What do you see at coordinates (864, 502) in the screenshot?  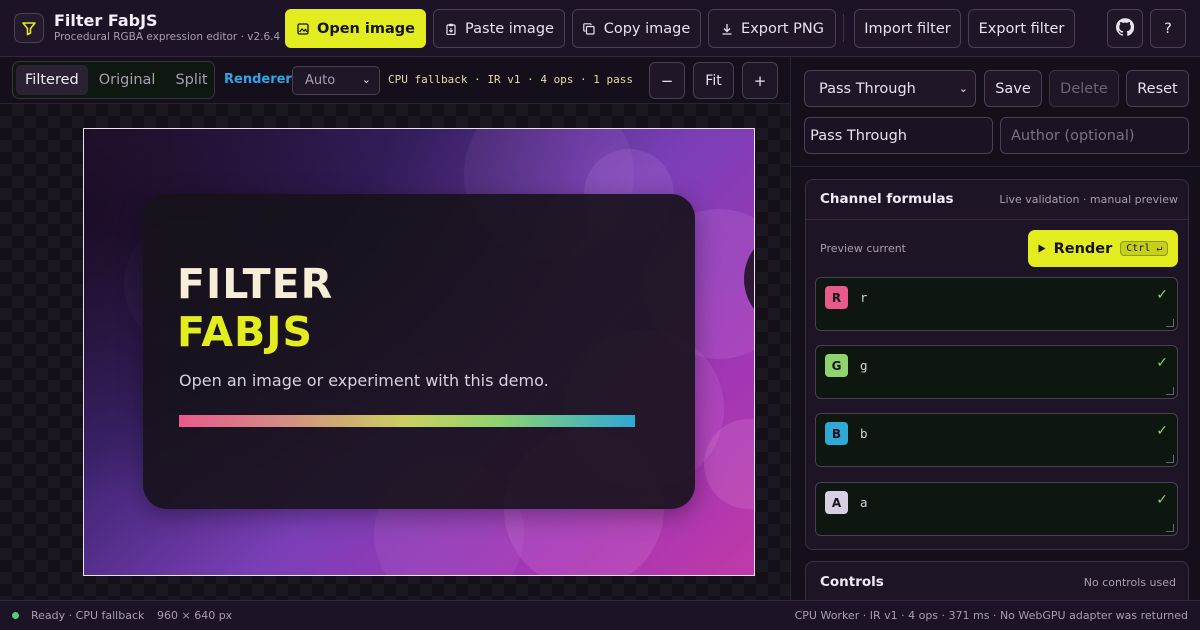 I see `formula-text-a: a` at bounding box center [864, 502].